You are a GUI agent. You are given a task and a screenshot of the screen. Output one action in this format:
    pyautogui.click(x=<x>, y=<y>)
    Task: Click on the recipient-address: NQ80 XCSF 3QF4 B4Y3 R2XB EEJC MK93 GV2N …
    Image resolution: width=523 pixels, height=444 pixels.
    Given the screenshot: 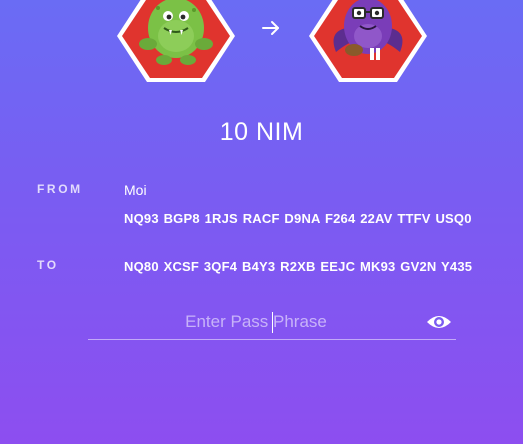 What is the action you would take?
    pyautogui.click(x=298, y=266)
    